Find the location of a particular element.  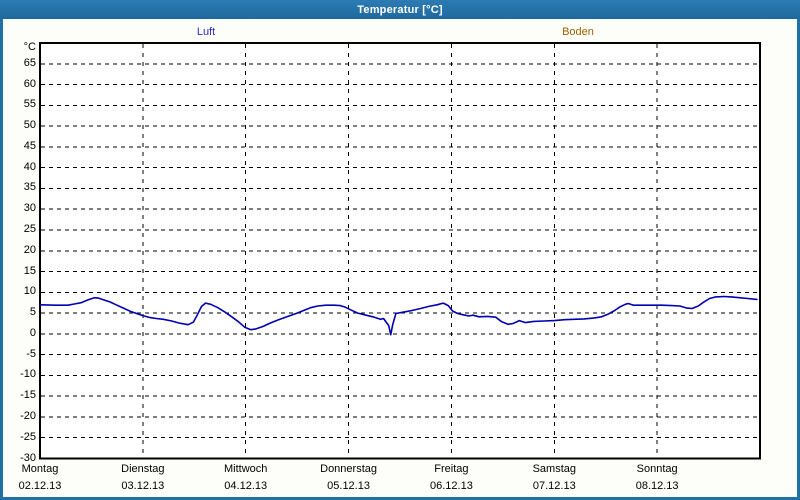

window-titlebar: Temperatur [°C] is located at coordinates (400, 9).